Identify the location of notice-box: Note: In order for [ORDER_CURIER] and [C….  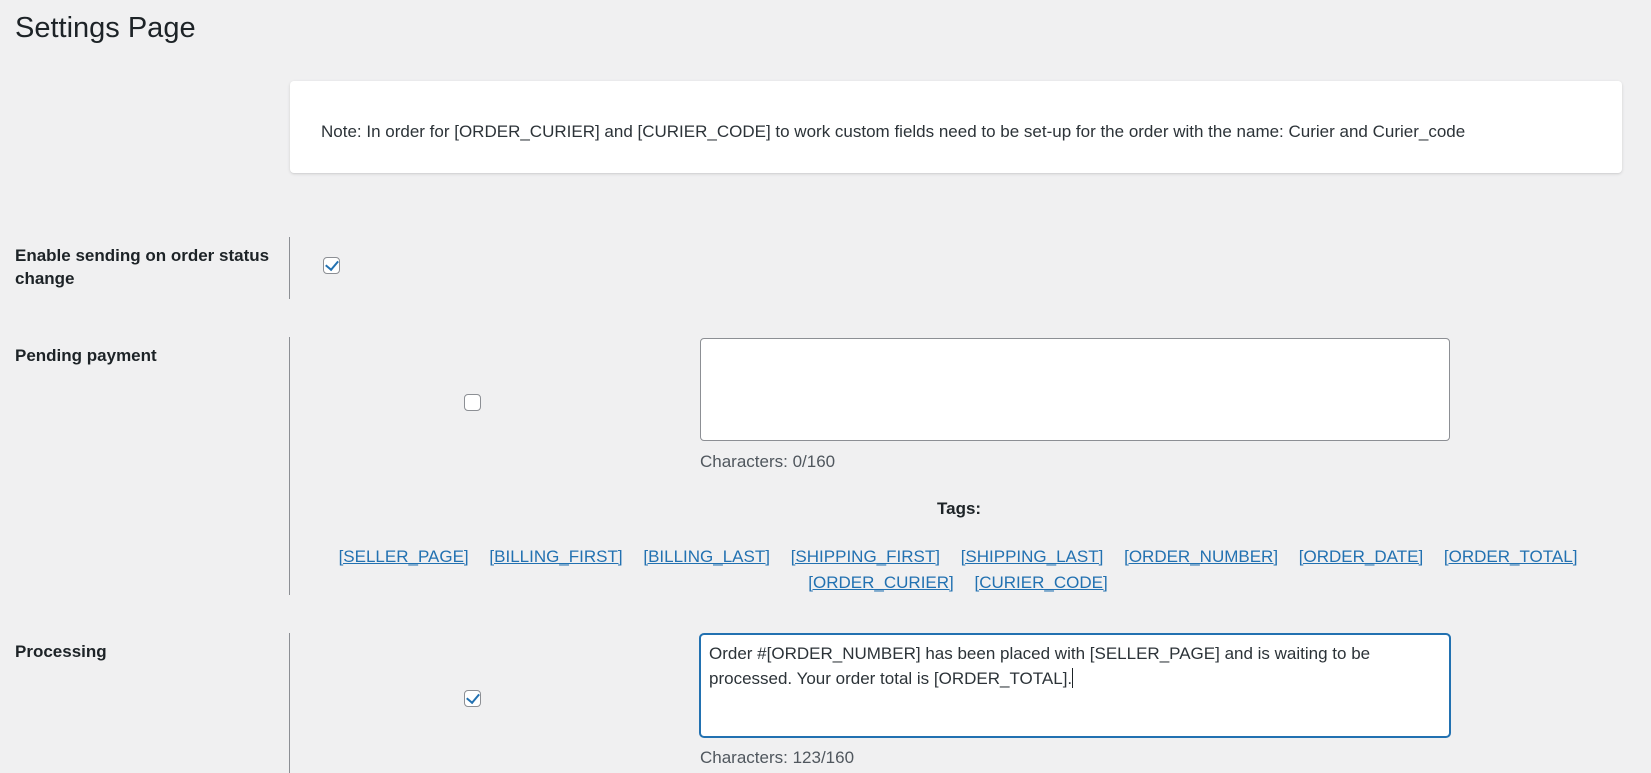
(956, 127).